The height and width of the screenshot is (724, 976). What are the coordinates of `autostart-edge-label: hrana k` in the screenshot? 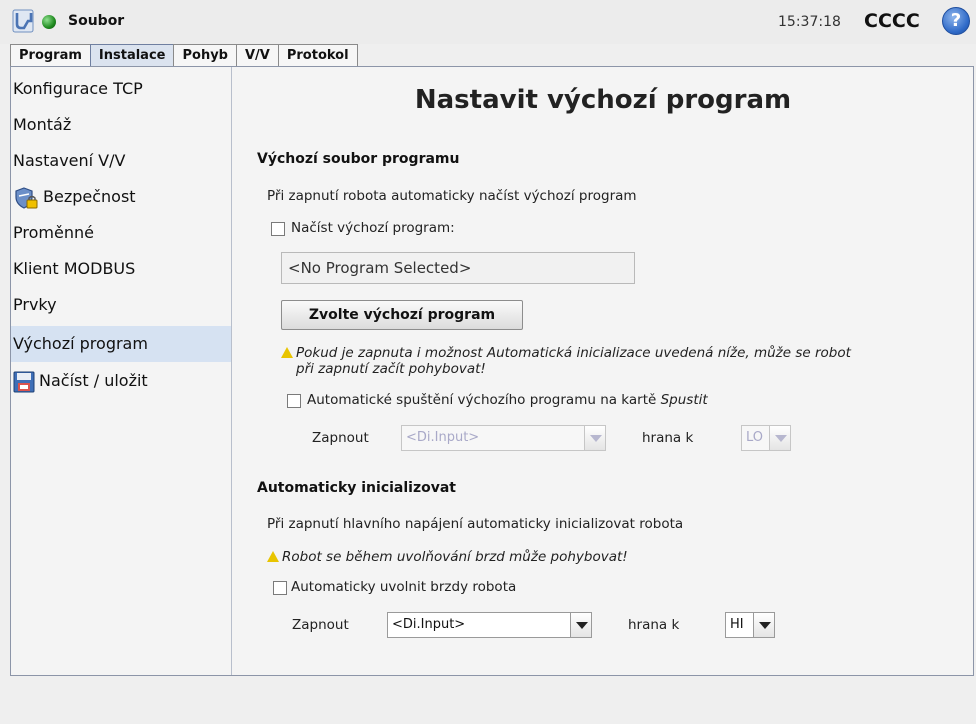 It's located at (668, 438).